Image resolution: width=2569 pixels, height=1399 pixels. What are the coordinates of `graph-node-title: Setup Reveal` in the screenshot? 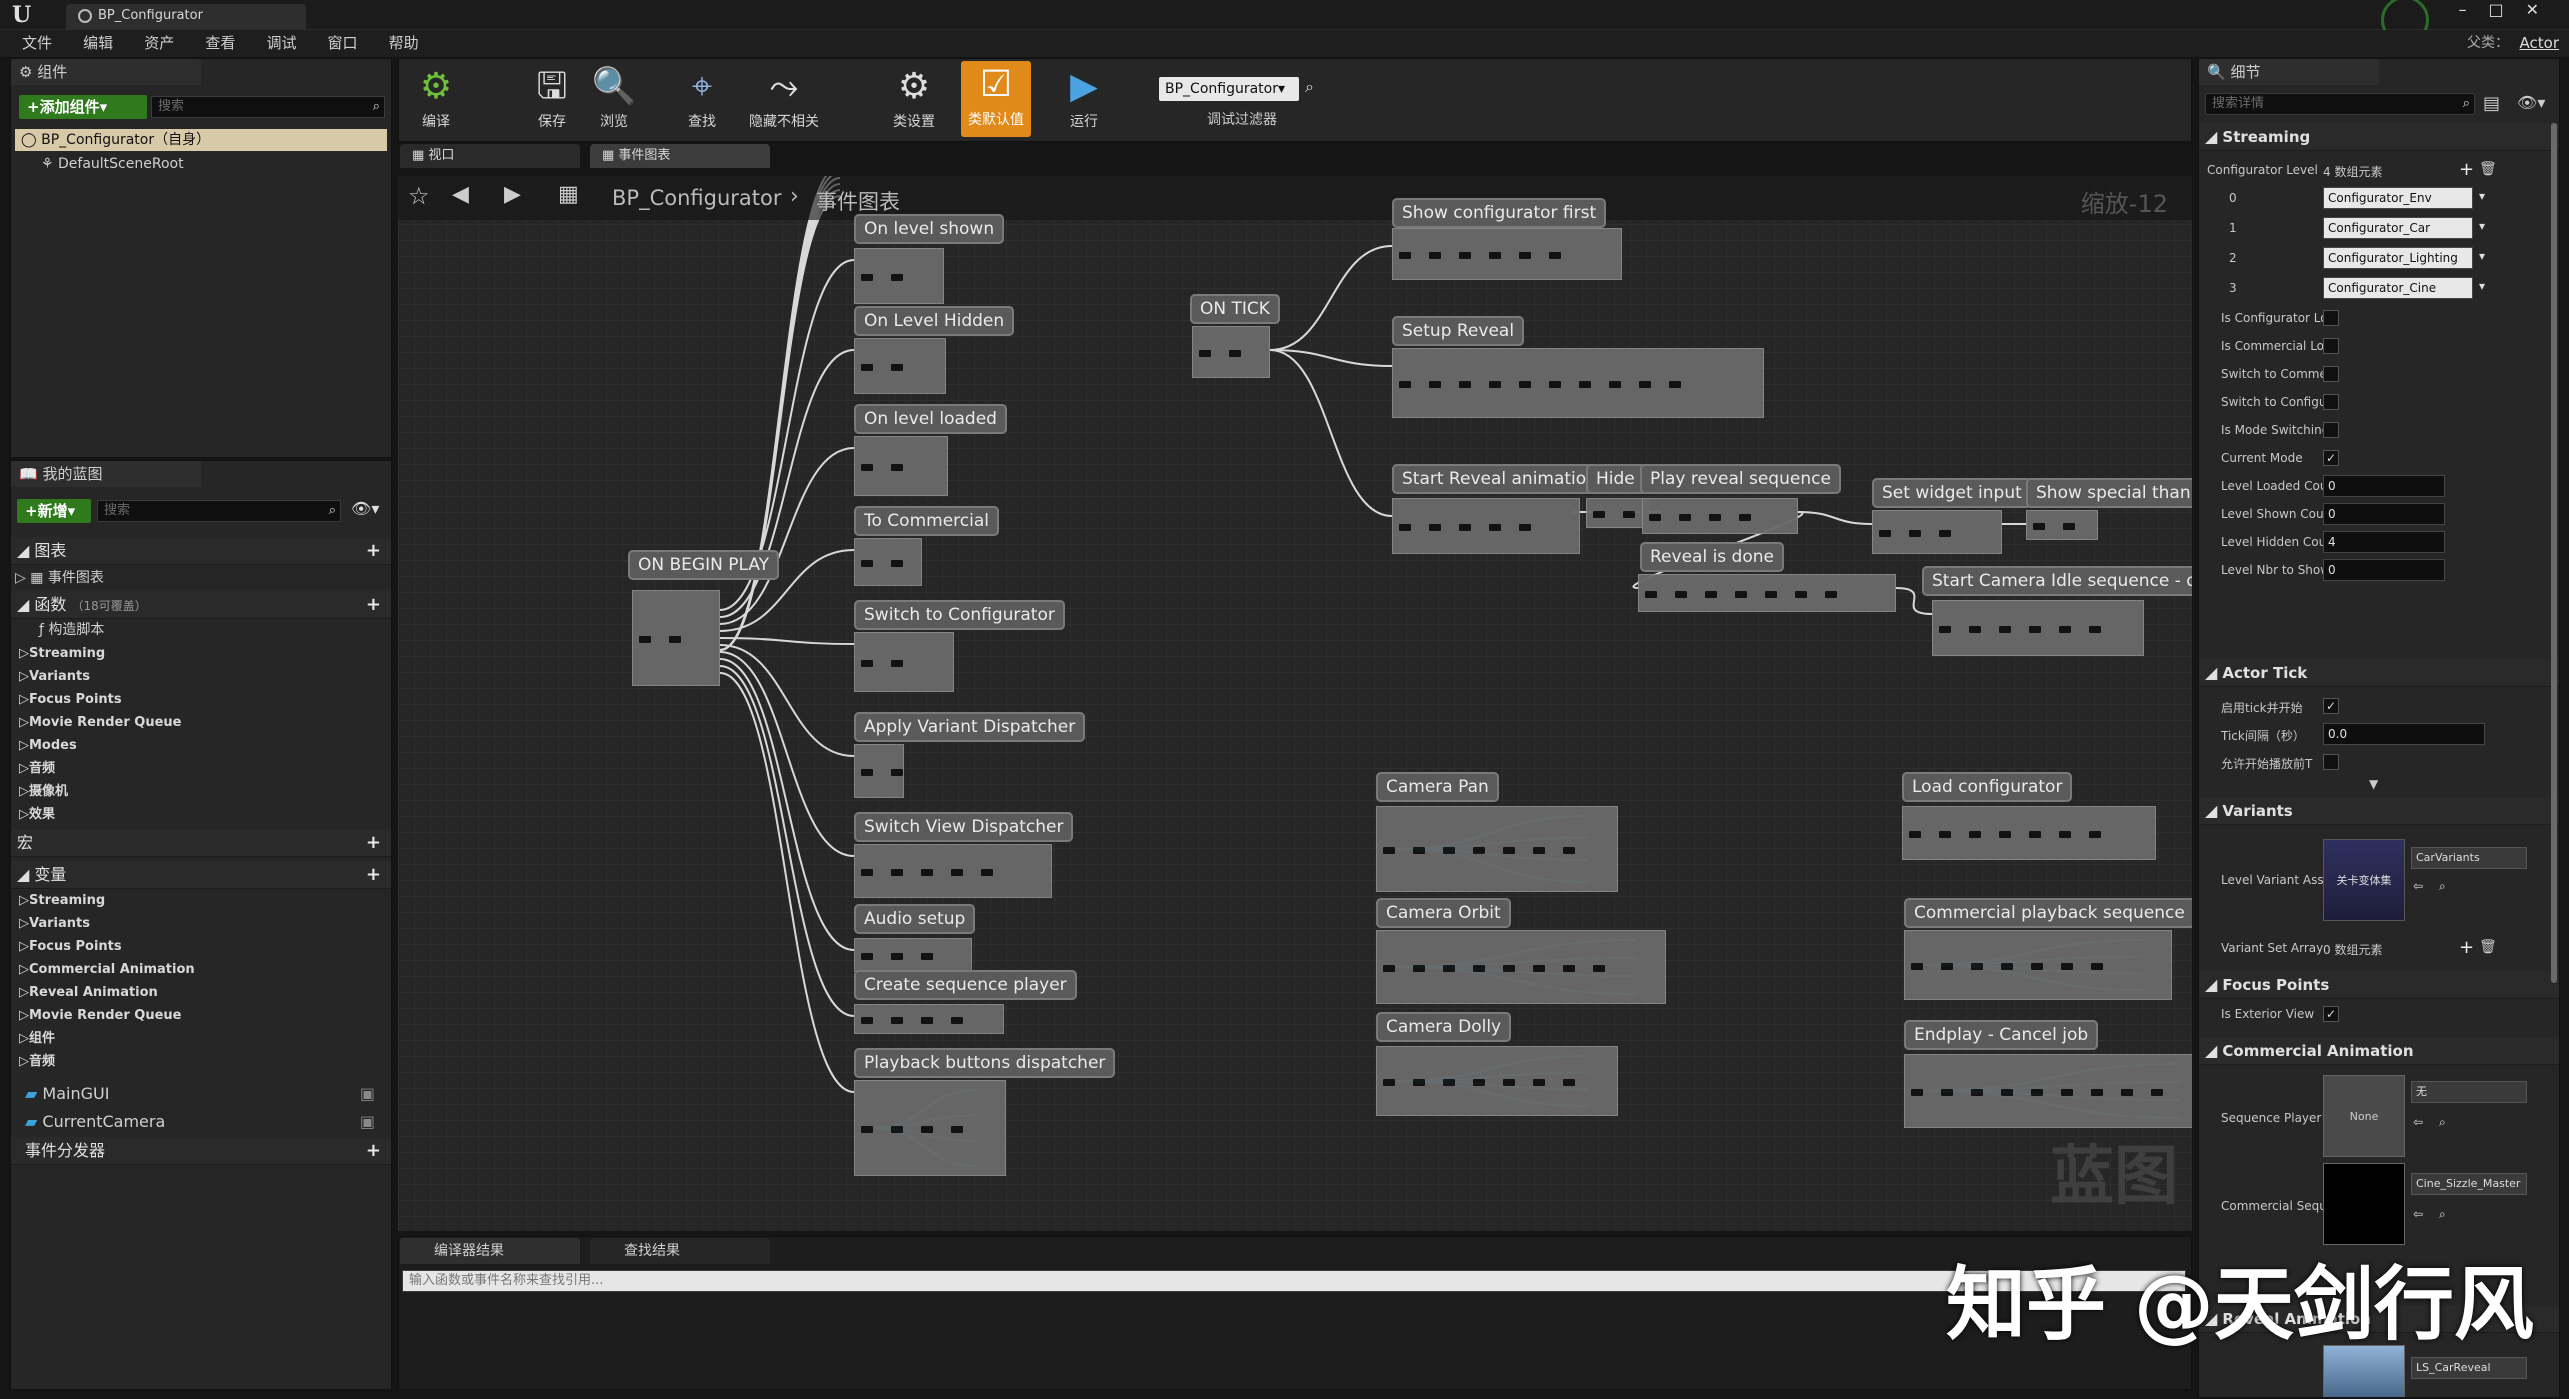 It's located at (1458, 331).